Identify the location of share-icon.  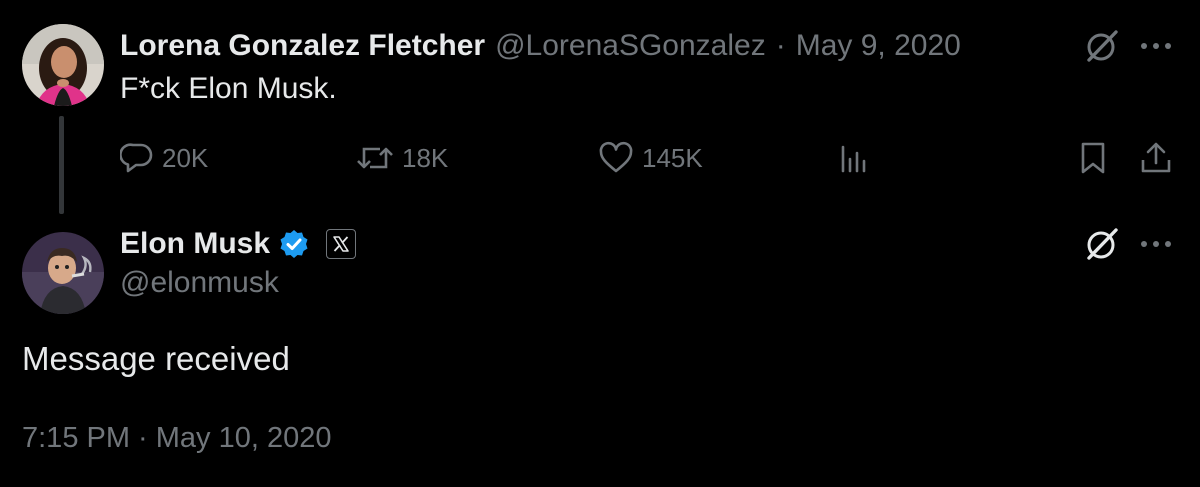
(1156, 157).